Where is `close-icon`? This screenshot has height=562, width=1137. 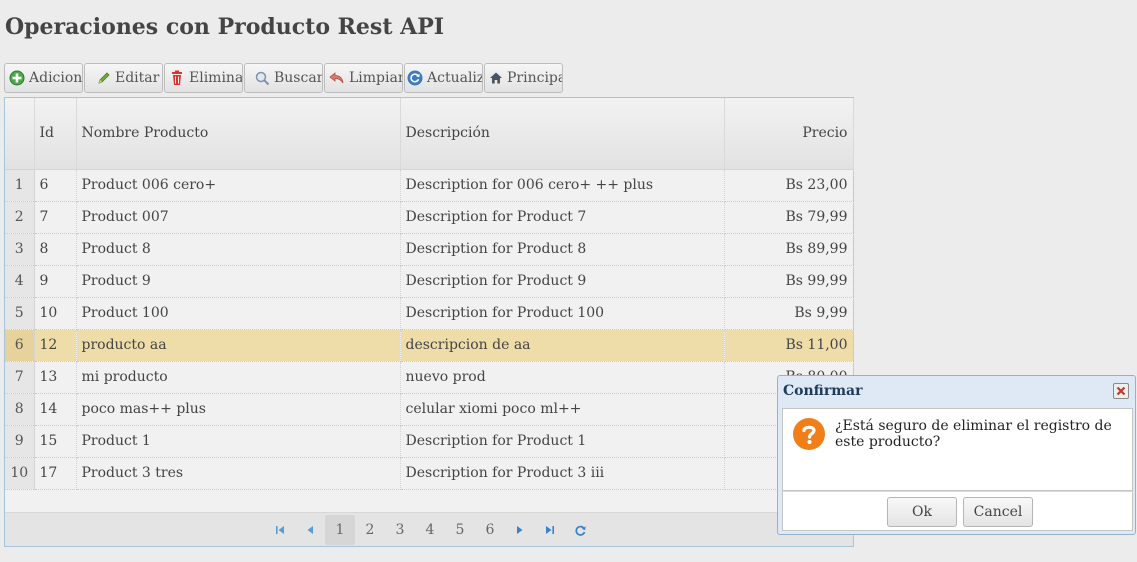 close-icon is located at coordinates (1121, 391).